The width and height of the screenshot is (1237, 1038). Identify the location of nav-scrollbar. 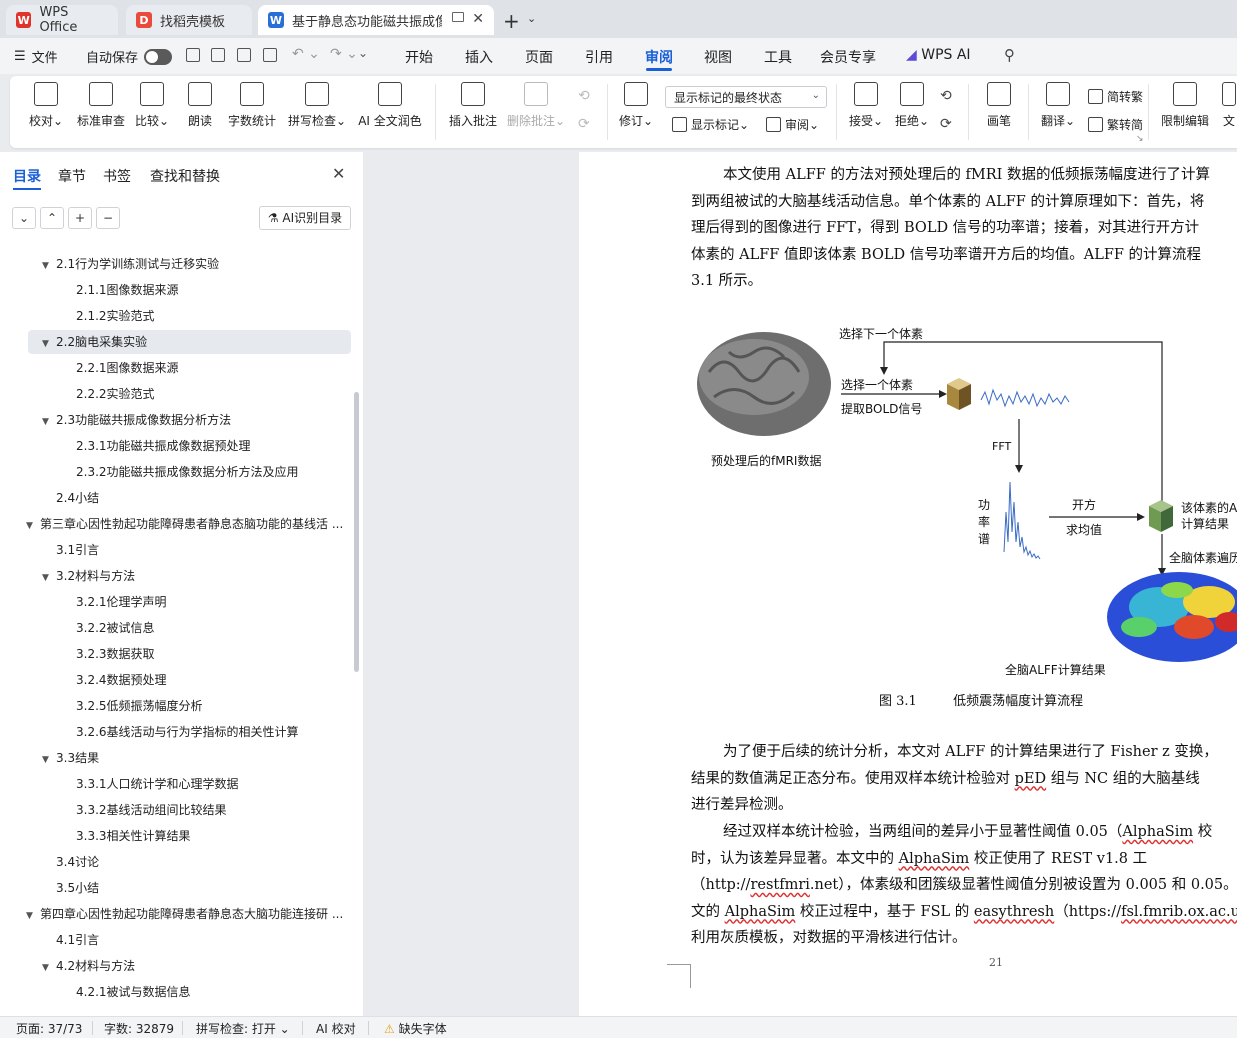
(356, 532).